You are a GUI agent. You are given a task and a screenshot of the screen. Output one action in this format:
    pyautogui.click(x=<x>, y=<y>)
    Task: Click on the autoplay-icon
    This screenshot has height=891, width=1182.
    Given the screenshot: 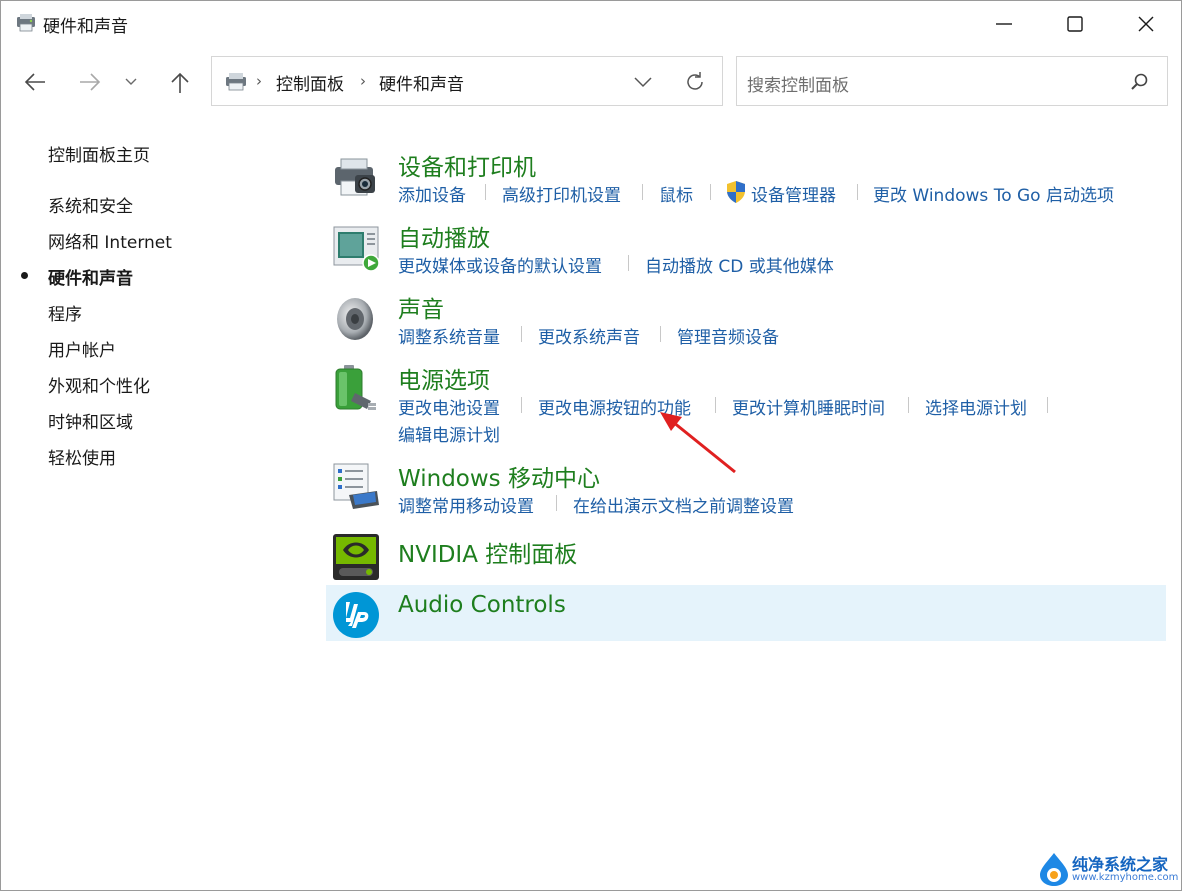 What is the action you would take?
    pyautogui.click(x=356, y=249)
    